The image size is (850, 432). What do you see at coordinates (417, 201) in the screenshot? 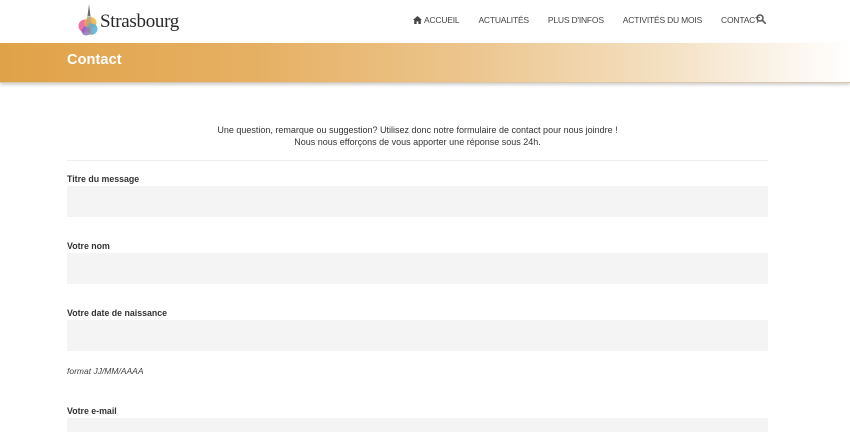
I see `titre-du-message-input` at bounding box center [417, 201].